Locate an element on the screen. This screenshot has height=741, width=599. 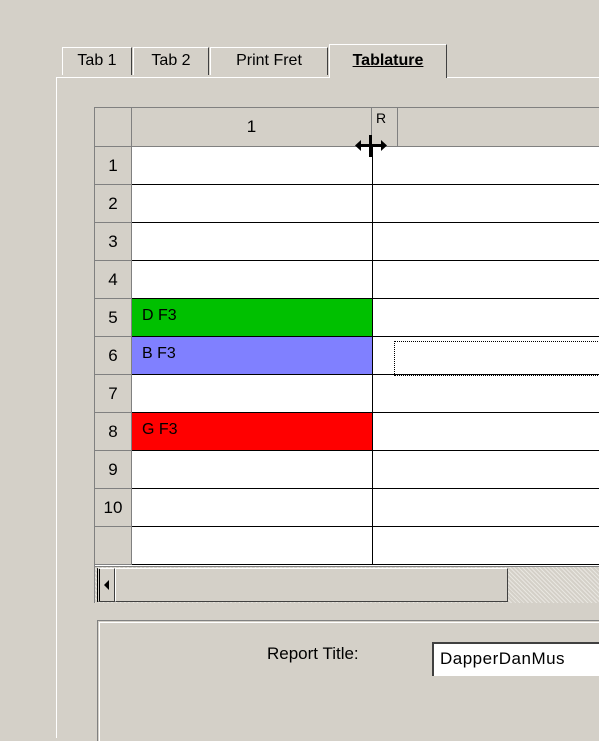
scroll-left-button is located at coordinates (106, 585).